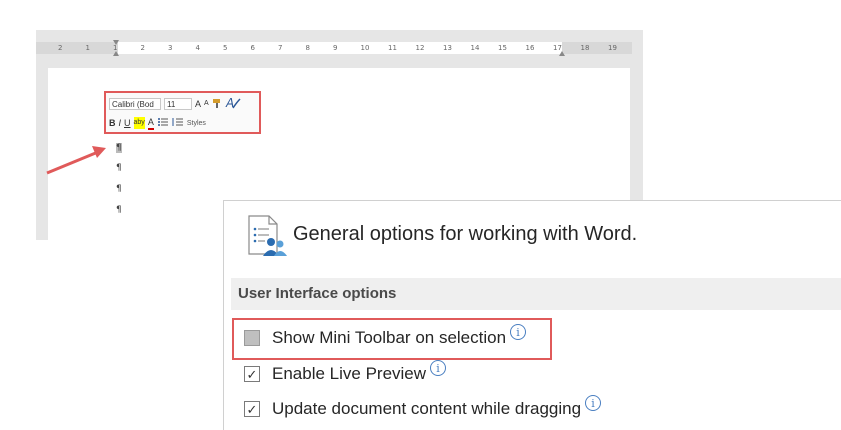  Describe the element at coordinates (76, 160) in the screenshot. I see `callout-arrow-icon` at that location.